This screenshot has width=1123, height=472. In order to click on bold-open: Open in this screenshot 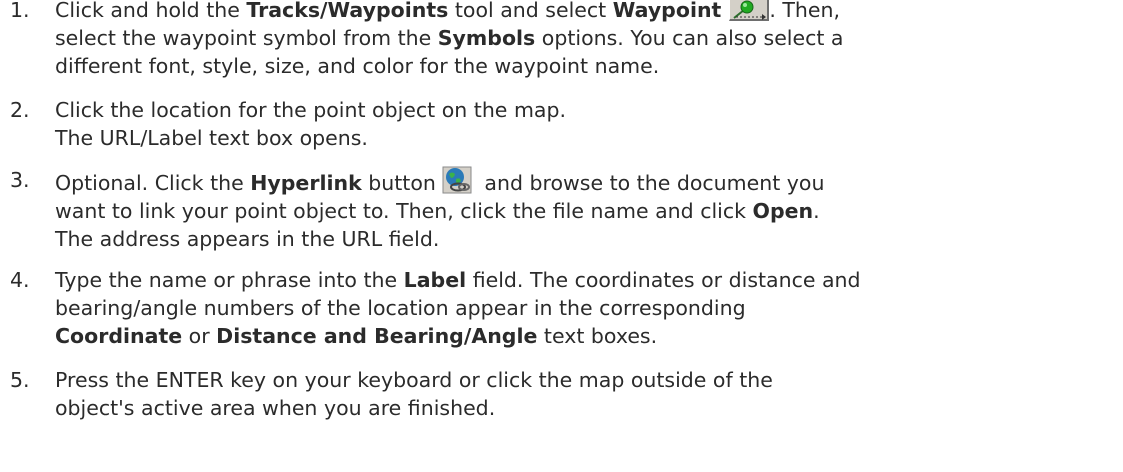, I will do `click(783, 211)`.